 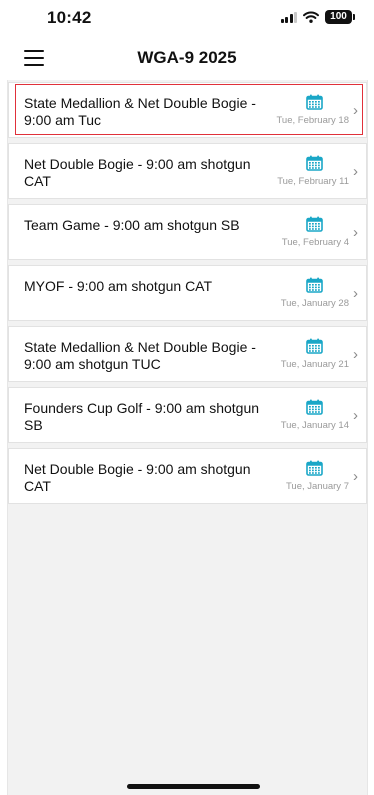 What do you see at coordinates (142, 416) in the screenshot?
I see `event-title: Founders Cup Golf - 9:00 am shotgun SB` at bounding box center [142, 416].